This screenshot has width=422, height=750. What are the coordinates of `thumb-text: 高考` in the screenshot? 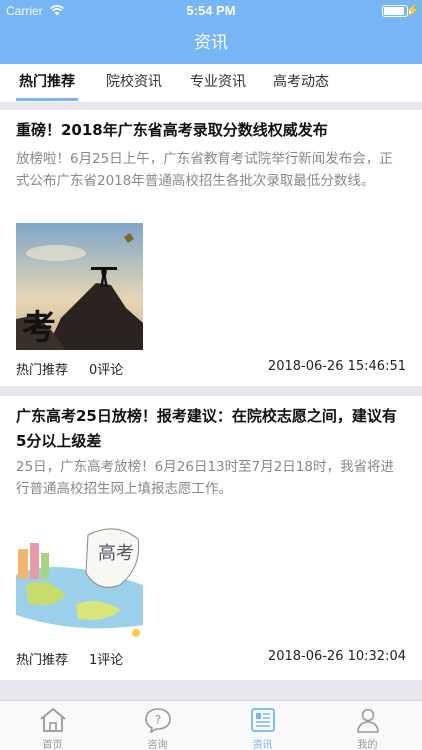 It's located at (116, 553).